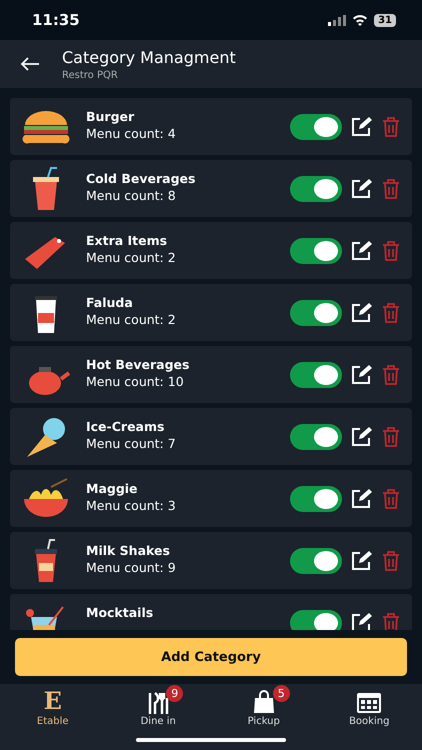  Describe the element at coordinates (158, 703) in the screenshot. I see `cutlery-icon` at that location.